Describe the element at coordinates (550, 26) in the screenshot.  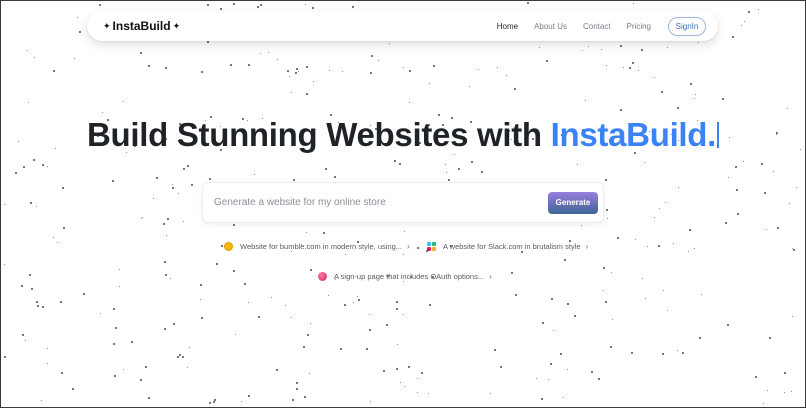
I see `nav-link-about-us: About Us` at that location.